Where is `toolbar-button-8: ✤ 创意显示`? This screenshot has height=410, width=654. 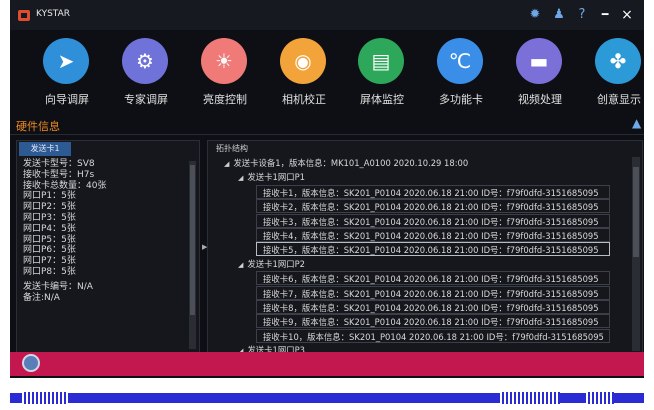 toolbar-button-8: ✤ 创意显示 is located at coordinates (614, 73).